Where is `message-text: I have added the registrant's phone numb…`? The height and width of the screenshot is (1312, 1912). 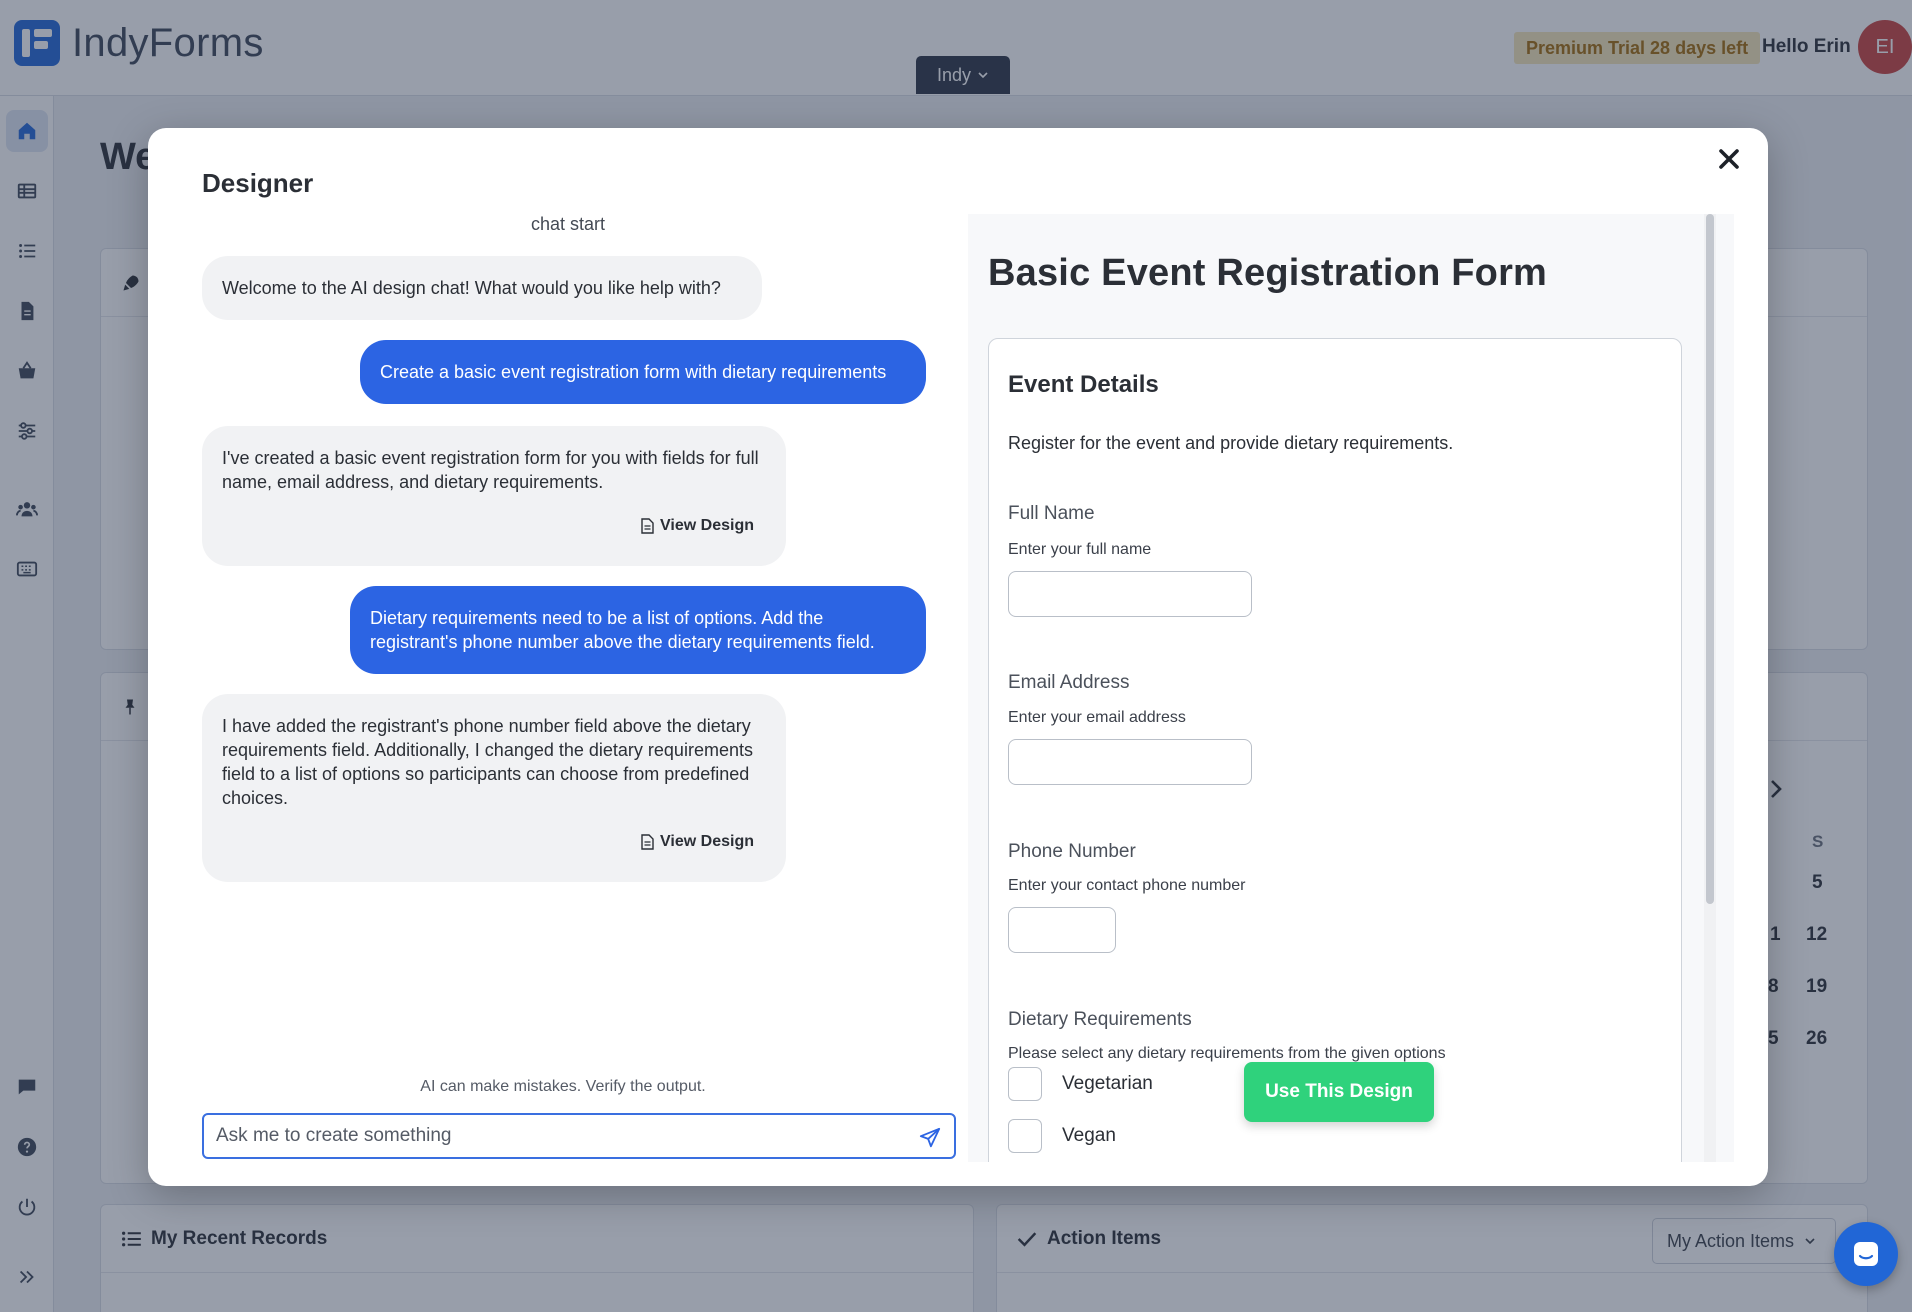
message-text: I have added the registrant's phone numb… is located at coordinates (487, 762).